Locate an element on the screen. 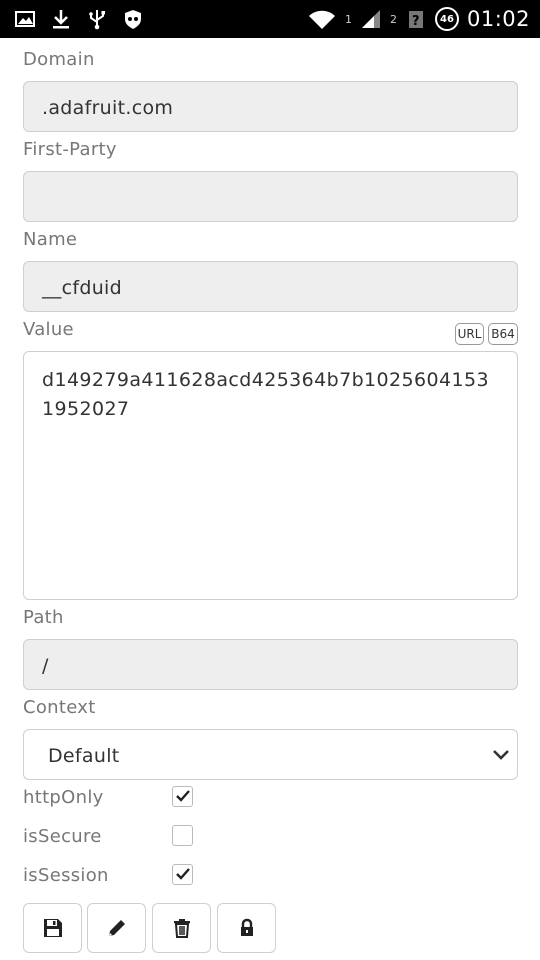  save-icon is located at coordinates (52, 928).